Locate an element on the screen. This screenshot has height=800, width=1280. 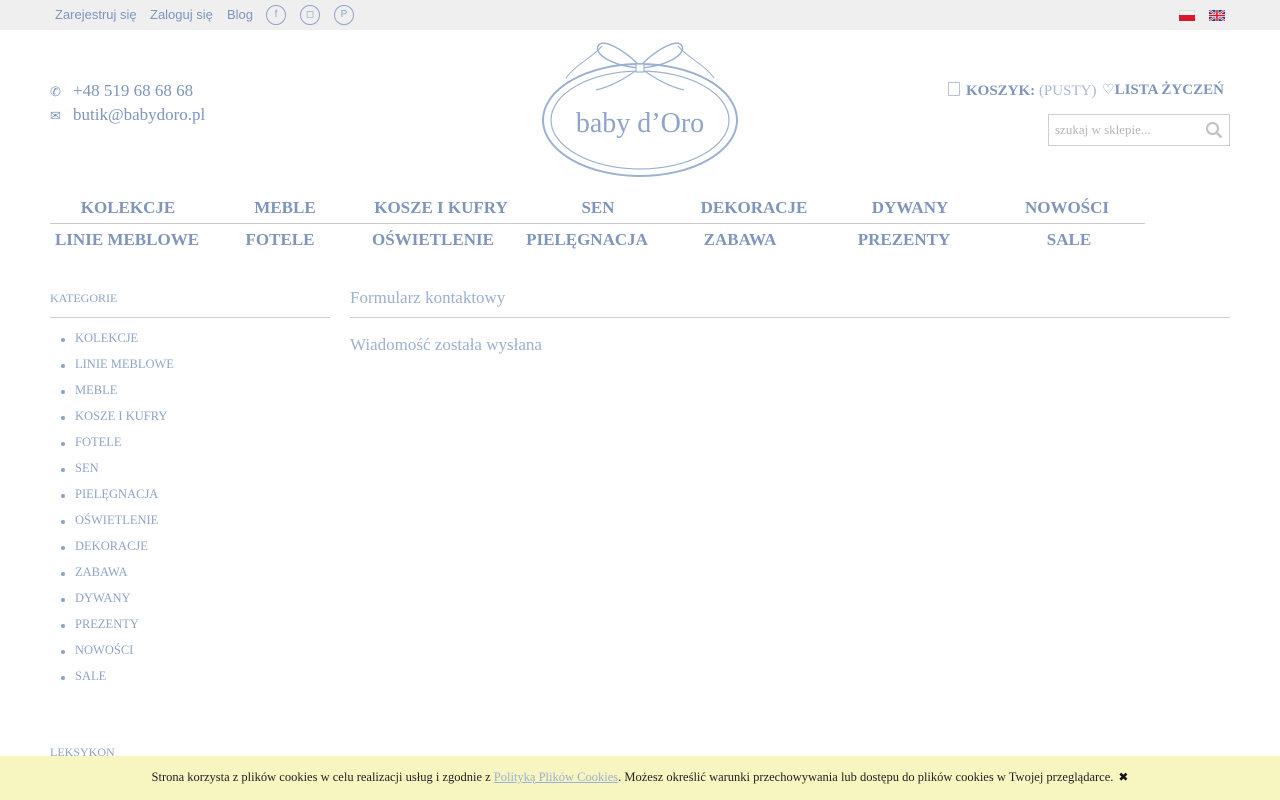
cart-label: KOSZYK: is located at coordinates (1001, 91).